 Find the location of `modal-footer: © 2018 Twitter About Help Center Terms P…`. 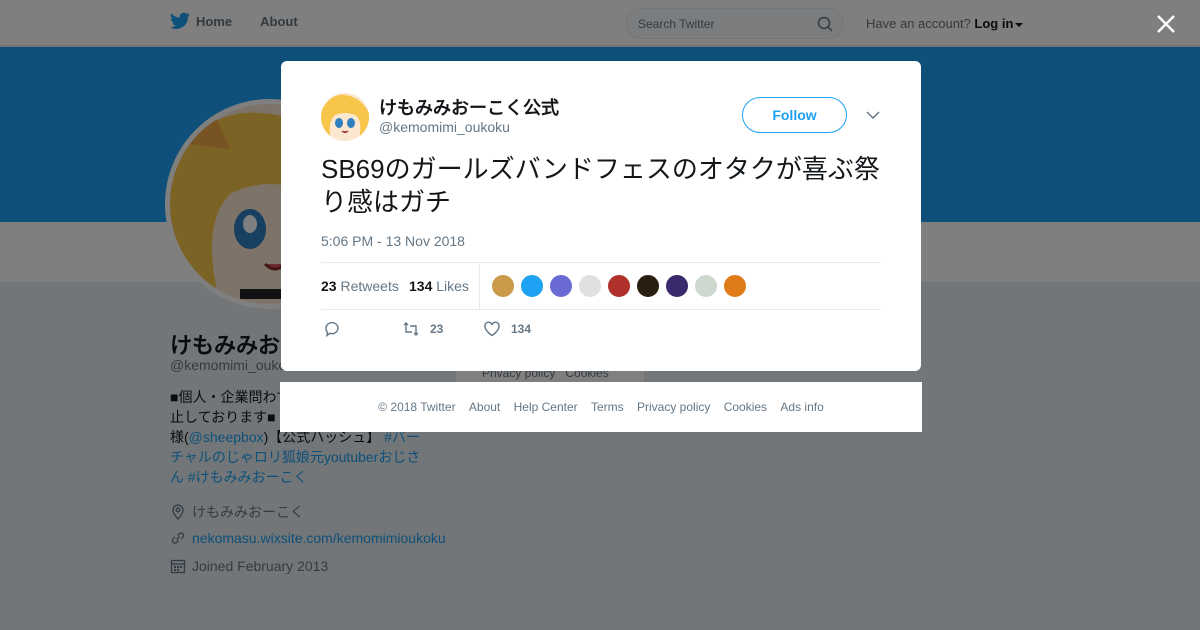

modal-footer: © 2018 Twitter About Help Center Terms P… is located at coordinates (601, 407).